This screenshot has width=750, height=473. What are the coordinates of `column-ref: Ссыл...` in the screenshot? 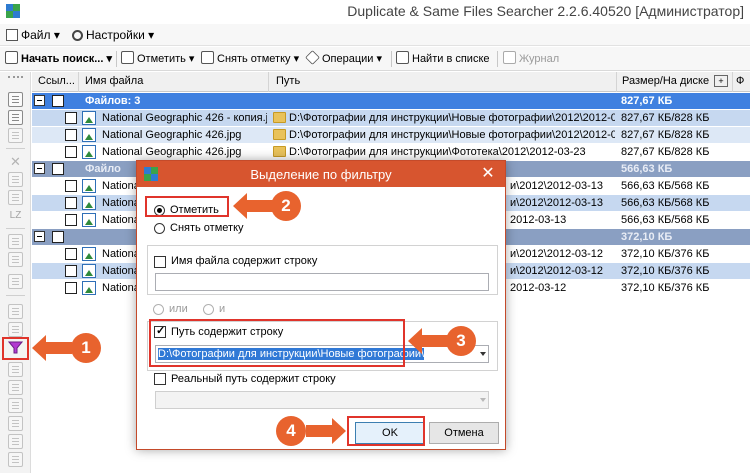 It's located at (56, 81).